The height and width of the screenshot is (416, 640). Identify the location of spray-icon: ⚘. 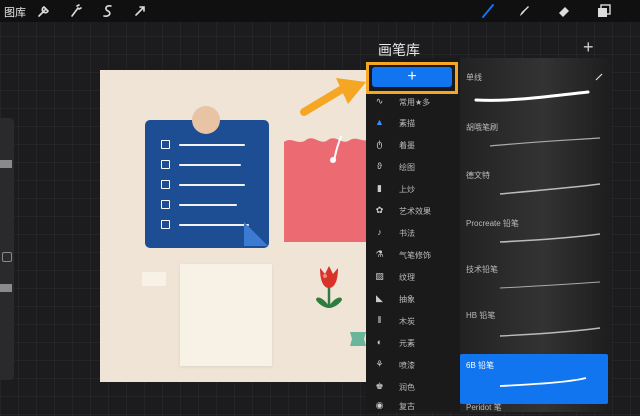
(379, 364).